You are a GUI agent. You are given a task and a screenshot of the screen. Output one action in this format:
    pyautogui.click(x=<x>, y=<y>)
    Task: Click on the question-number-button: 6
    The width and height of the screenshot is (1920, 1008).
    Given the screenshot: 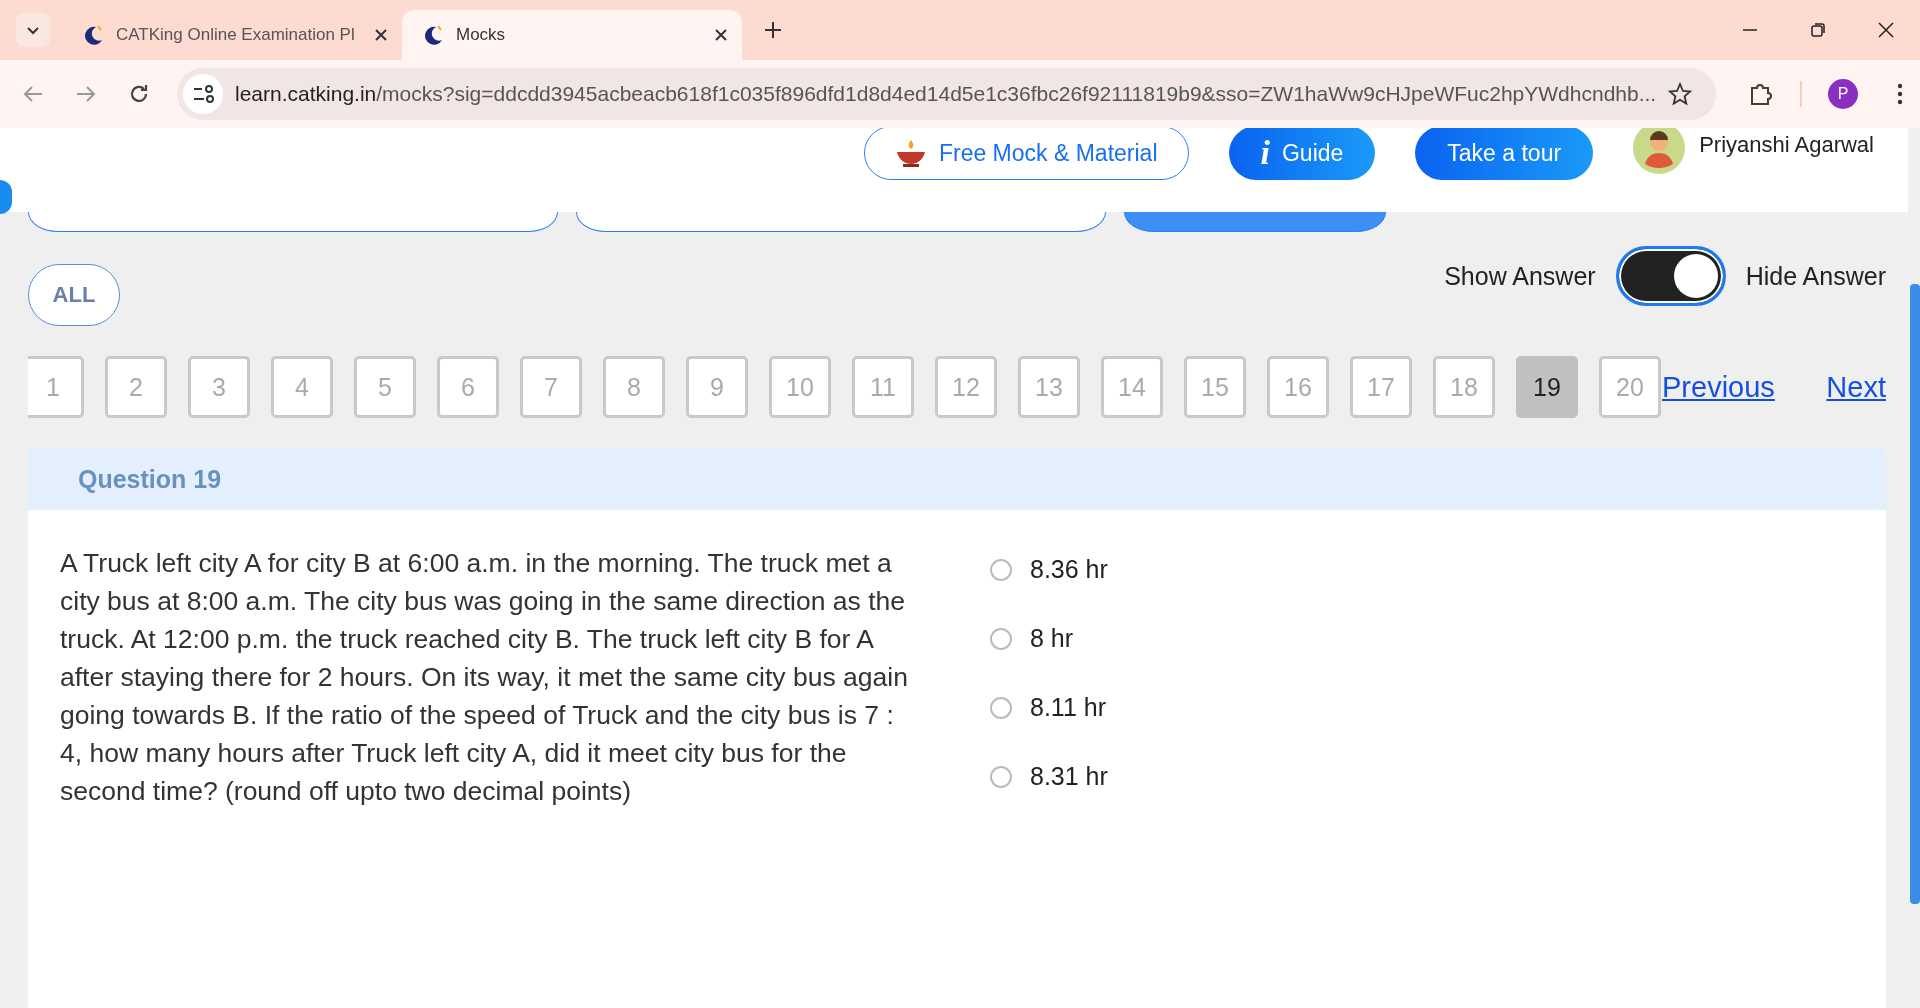 What is the action you would take?
    pyautogui.click(x=468, y=387)
    